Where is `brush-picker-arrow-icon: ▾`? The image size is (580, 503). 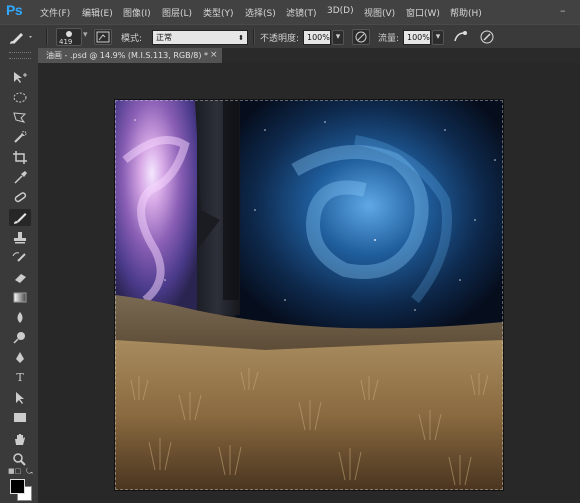 brush-picker-arrow-icon: ▾ is located at coordinates (85, 35).